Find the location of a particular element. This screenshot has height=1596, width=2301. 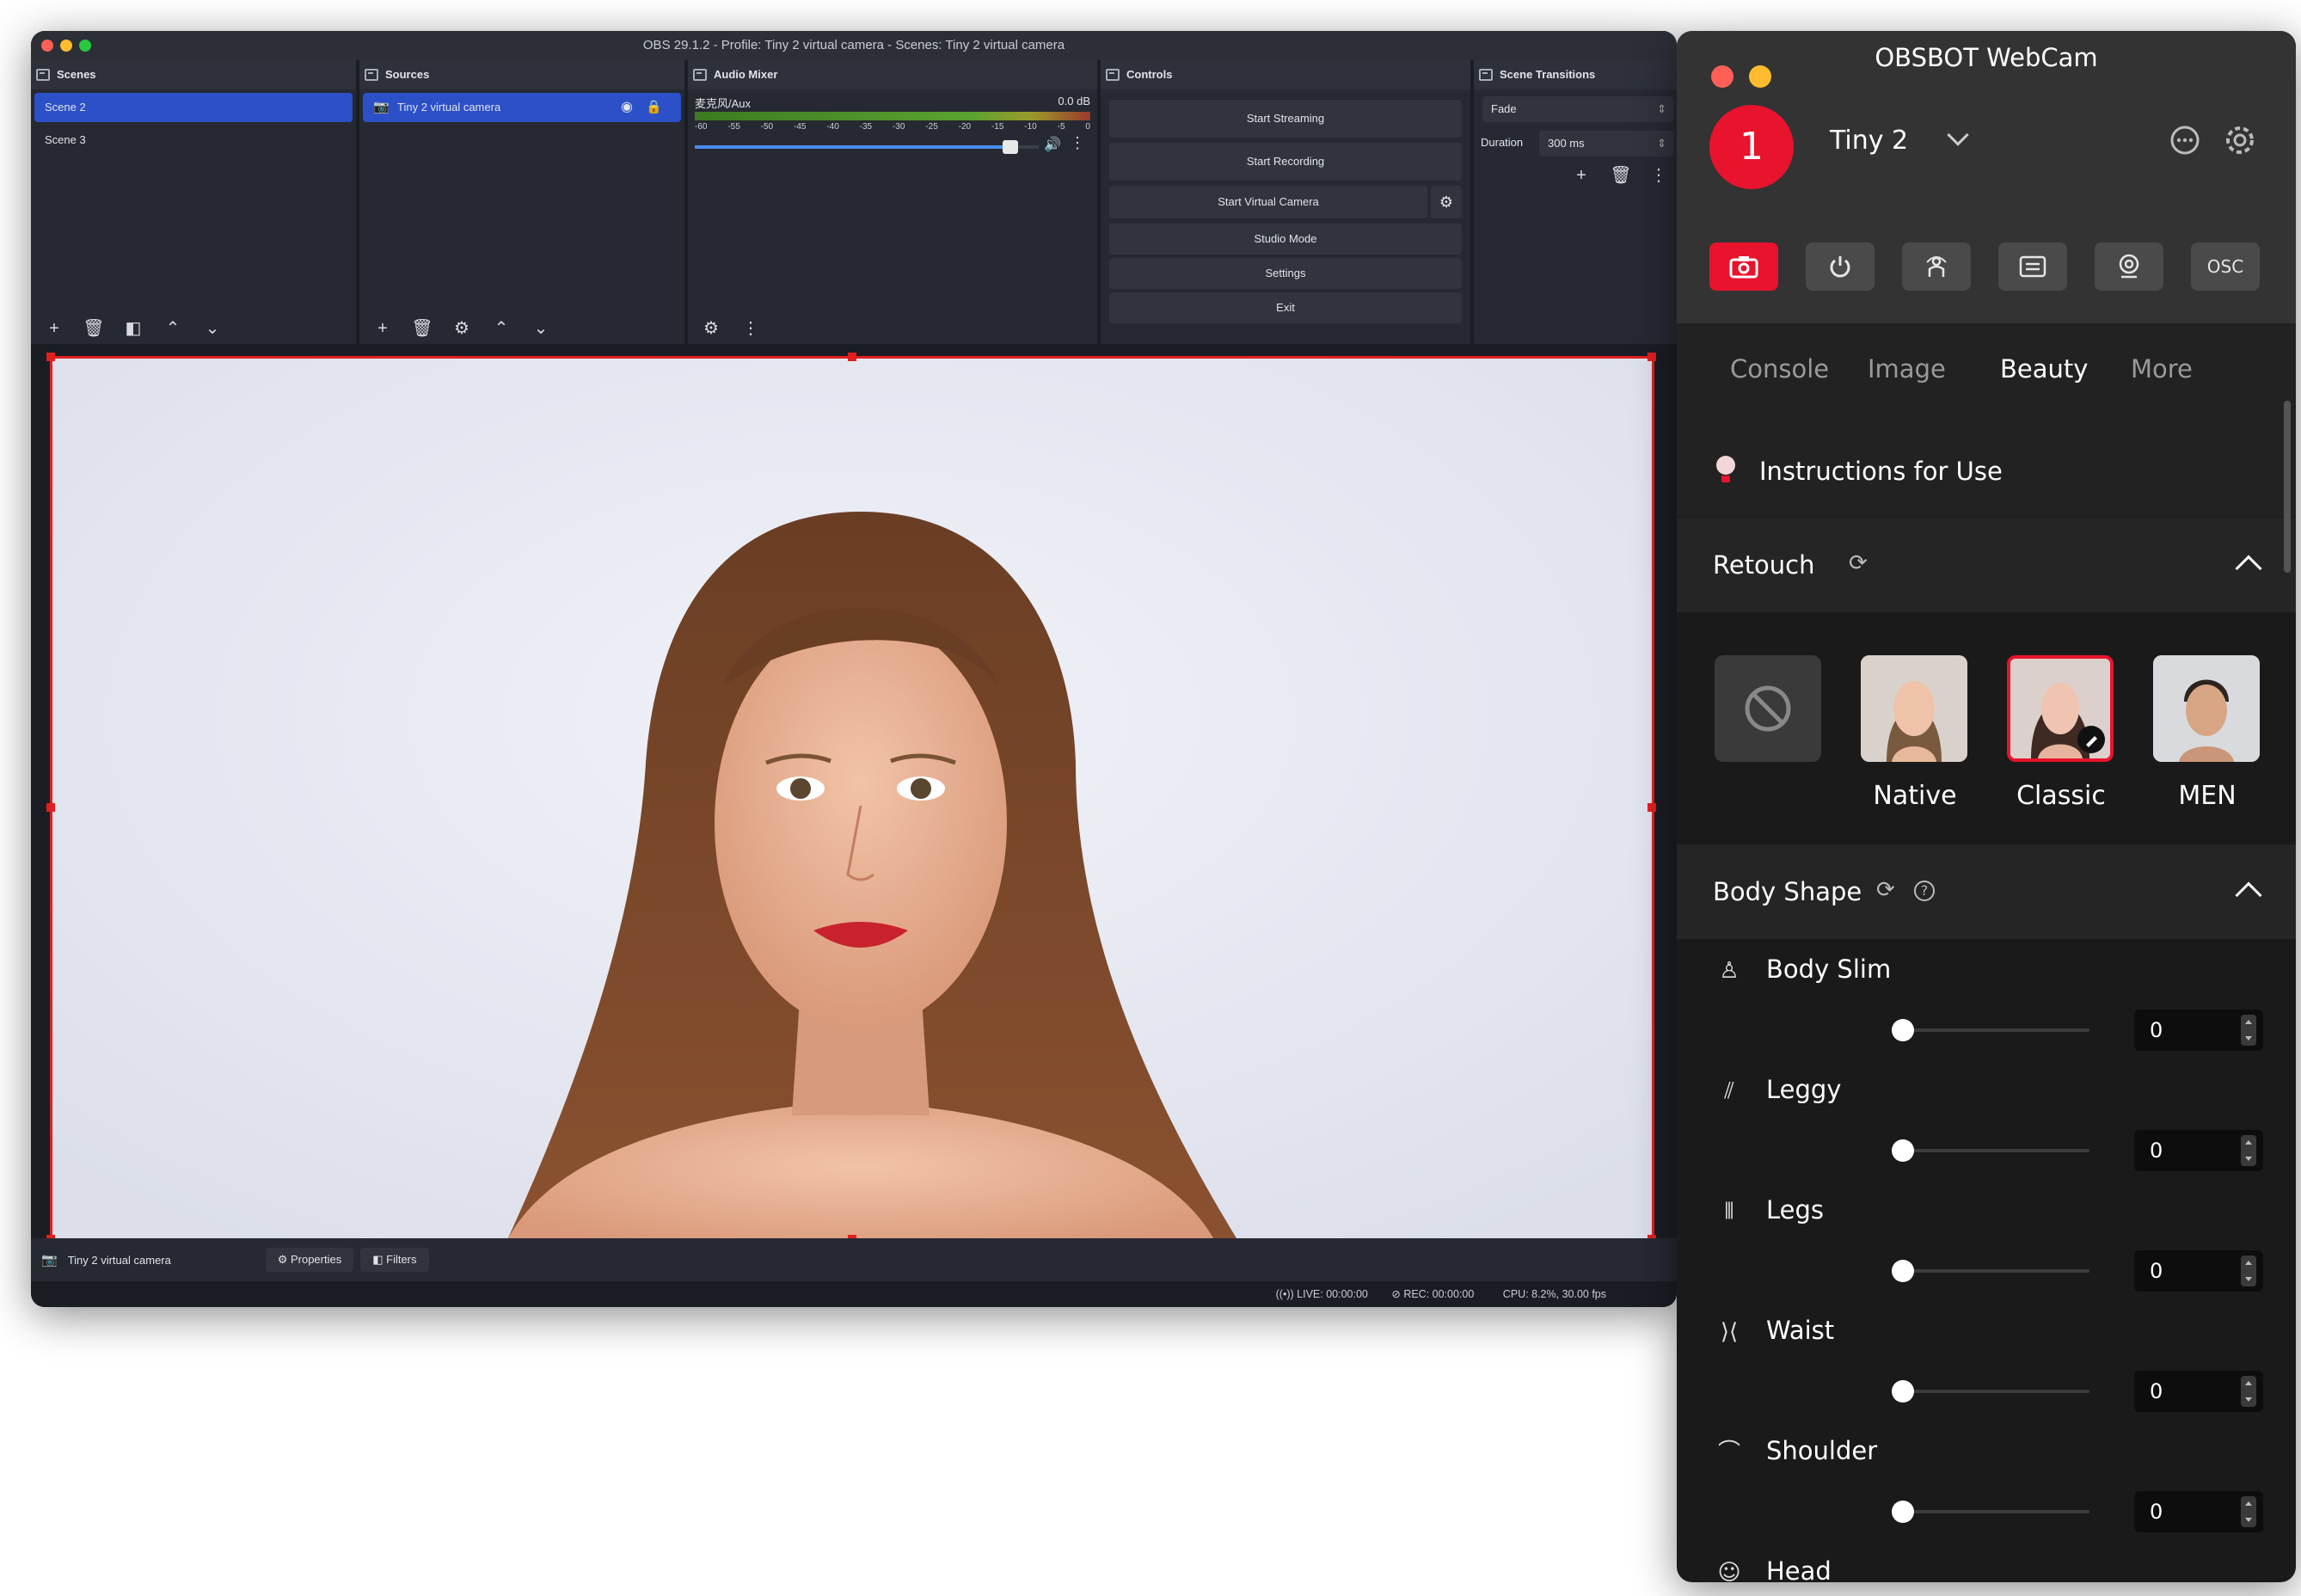

stepper-icon: ⇕ is located at coordinates (1661, 144).